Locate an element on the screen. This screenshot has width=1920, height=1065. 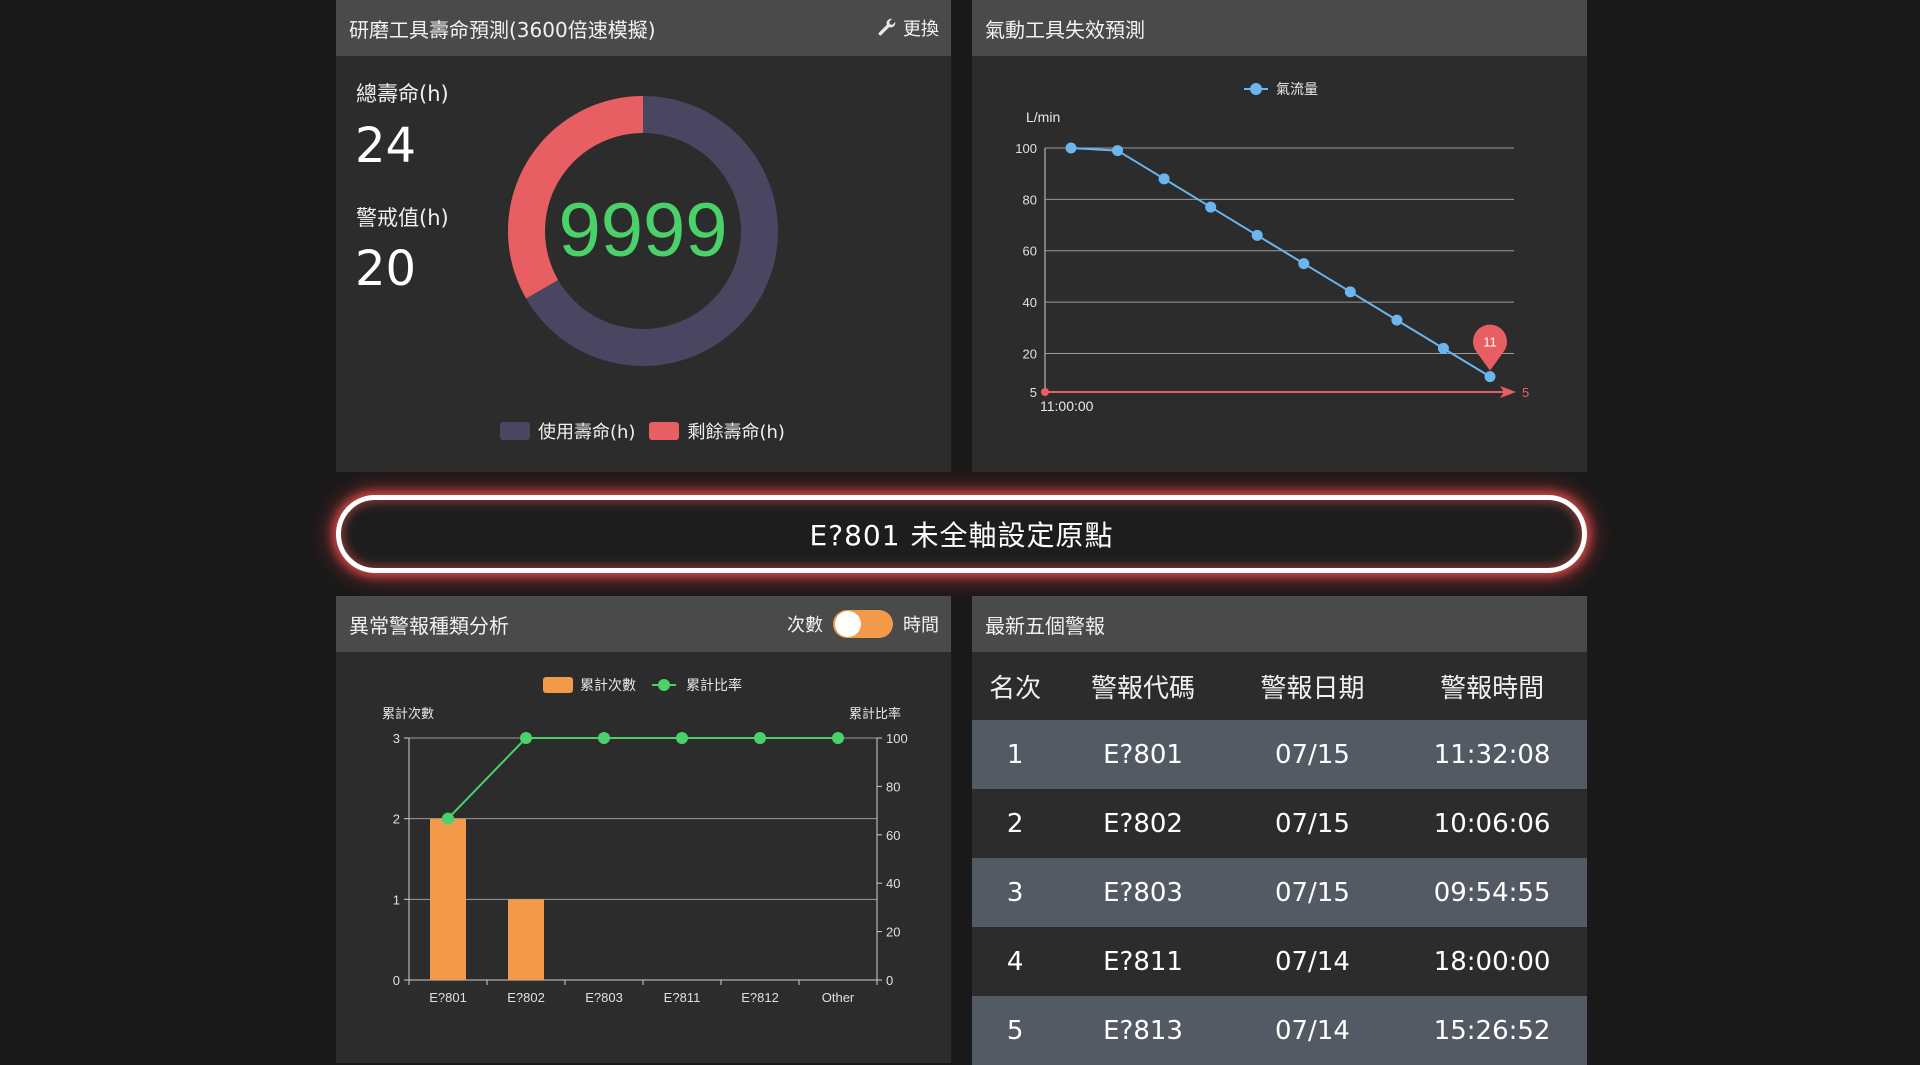
airflow-marker-value: 11 is located at coordinates (1490, 342).